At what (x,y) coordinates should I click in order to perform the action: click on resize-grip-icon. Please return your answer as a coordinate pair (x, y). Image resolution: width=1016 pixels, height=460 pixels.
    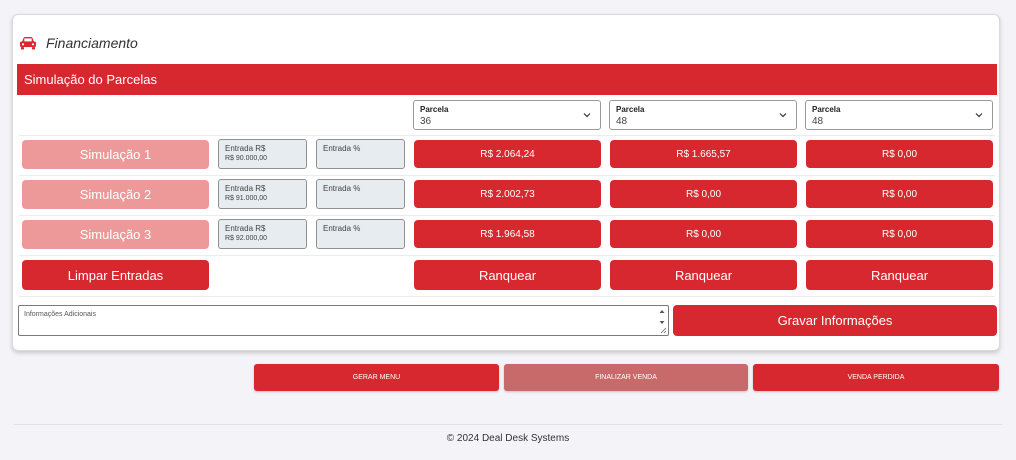
    Looking at the image, I should click on (663, 330).